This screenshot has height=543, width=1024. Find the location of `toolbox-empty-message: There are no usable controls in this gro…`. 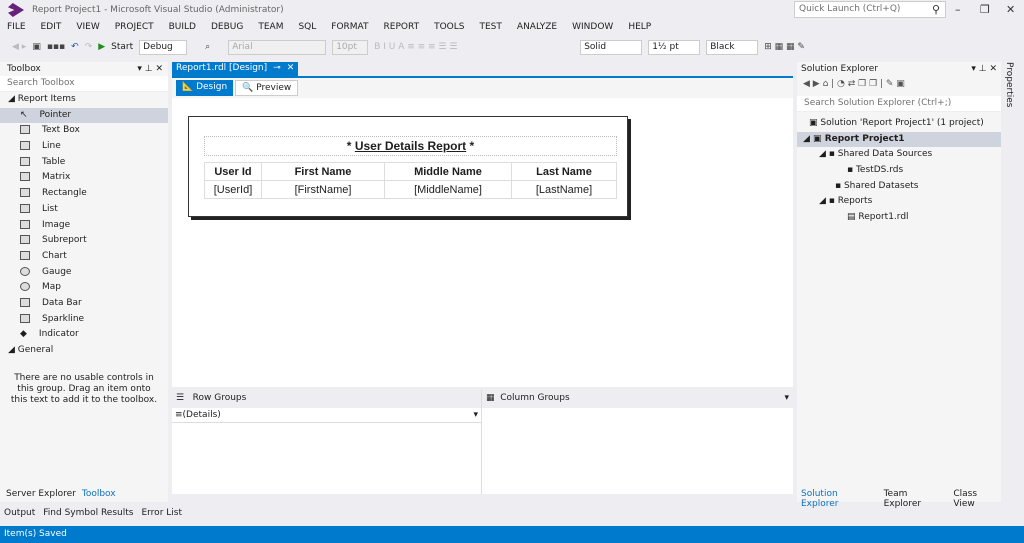

toolbox-empty-message: There are no usable controls in this gro… is located at coordinates (84, 388).